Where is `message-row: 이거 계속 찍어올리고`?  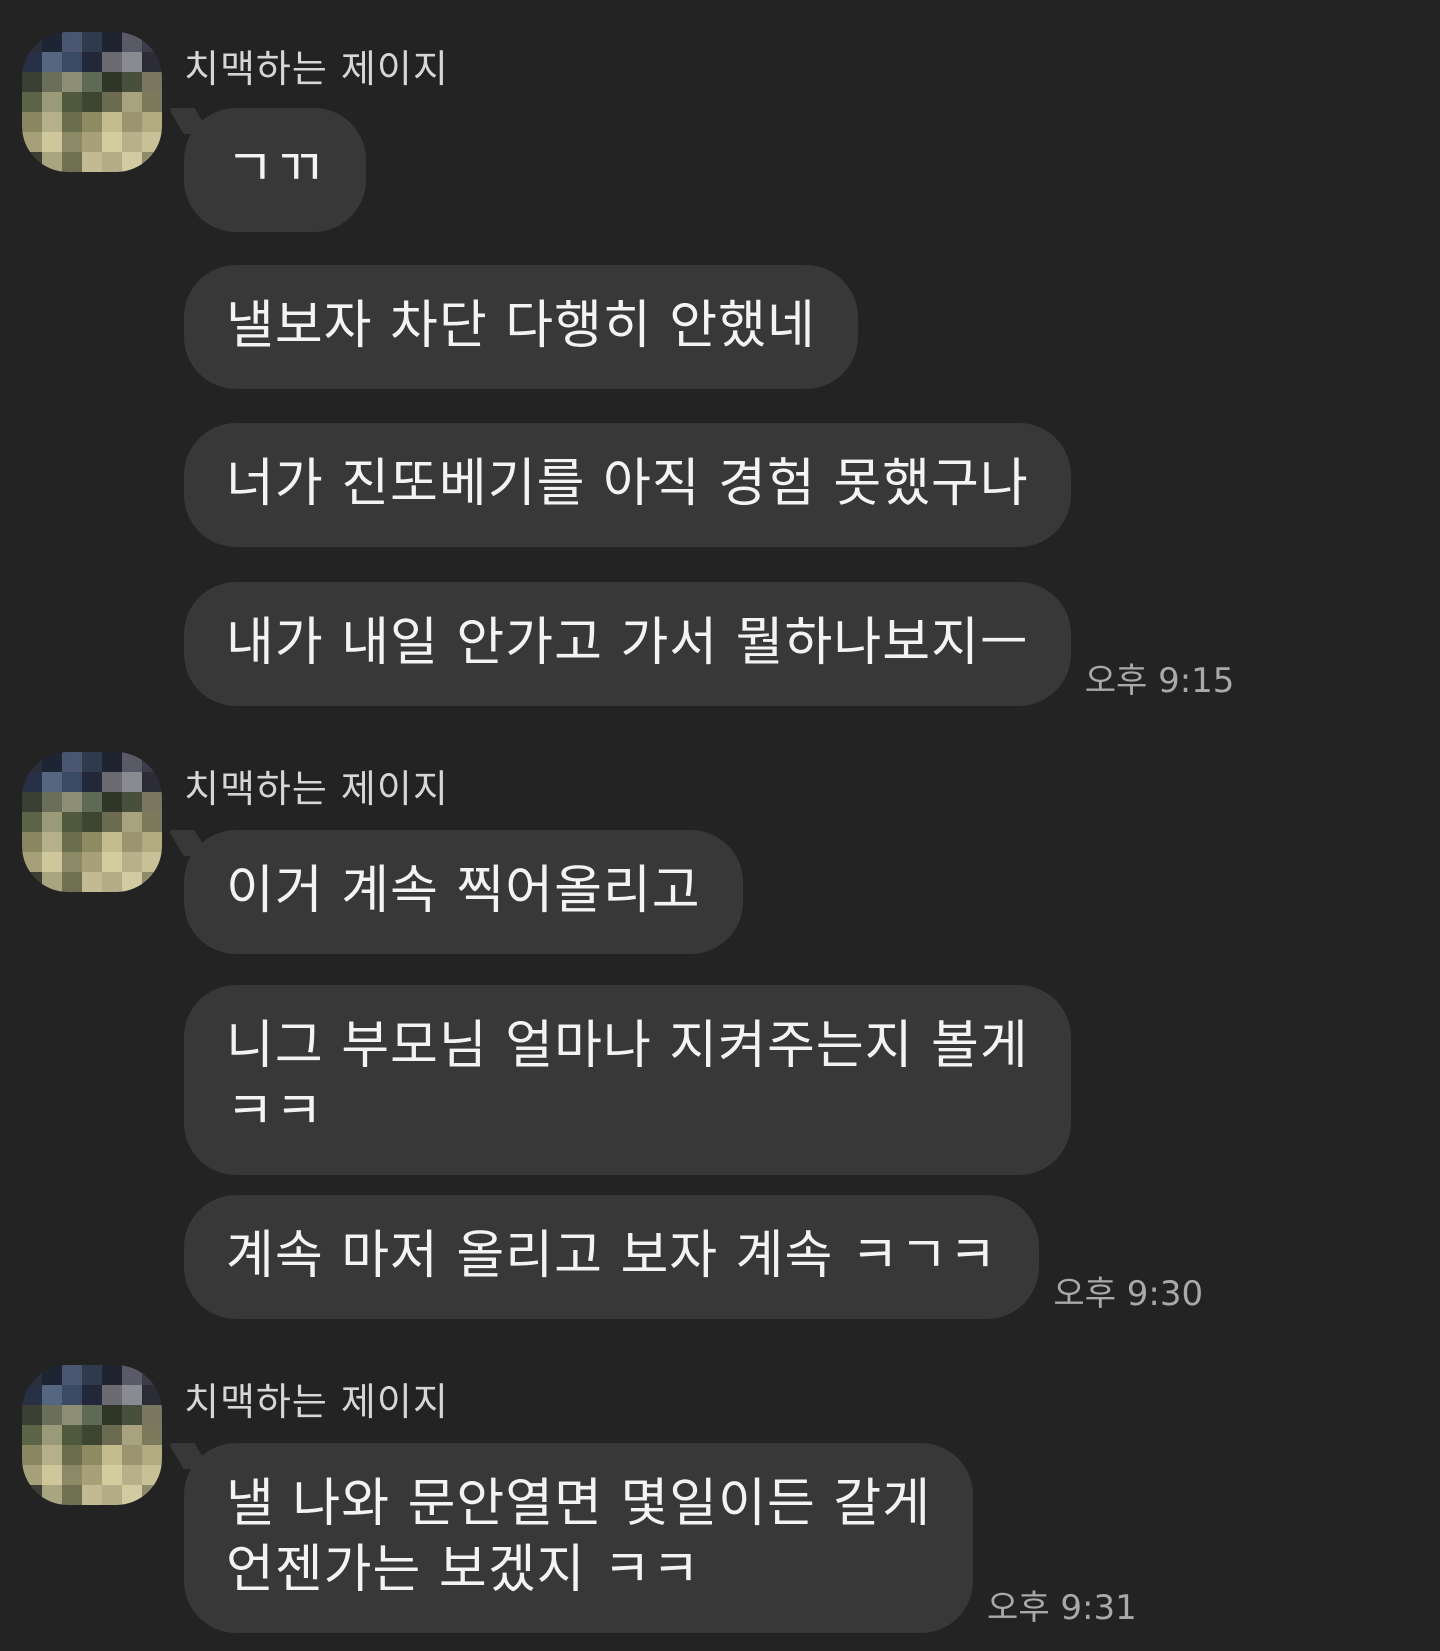 message-row: 이거 계속 찍어올리고 is located at coordinates (463, 892).